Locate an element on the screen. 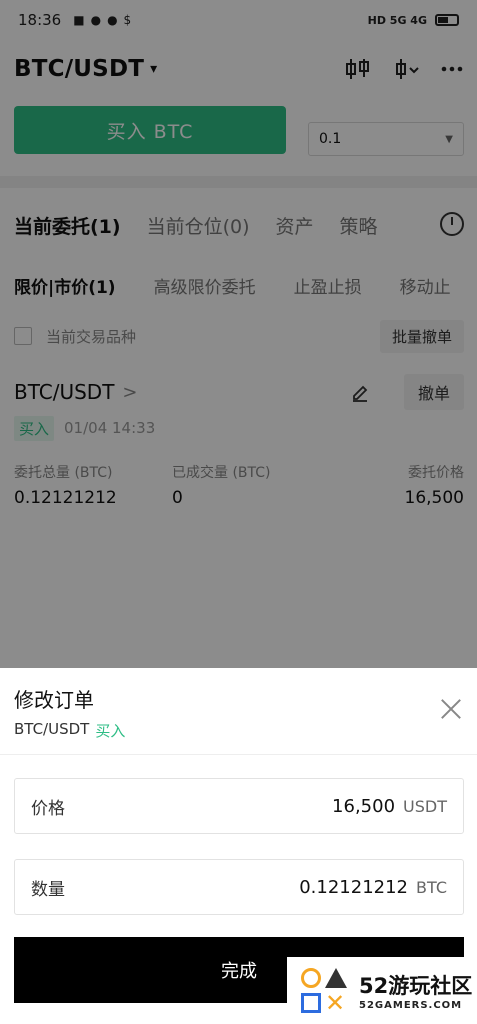 This screenshot has width=477, height=1024. watermark-title: 52游玩社区 is located at coordinates (416, 986).